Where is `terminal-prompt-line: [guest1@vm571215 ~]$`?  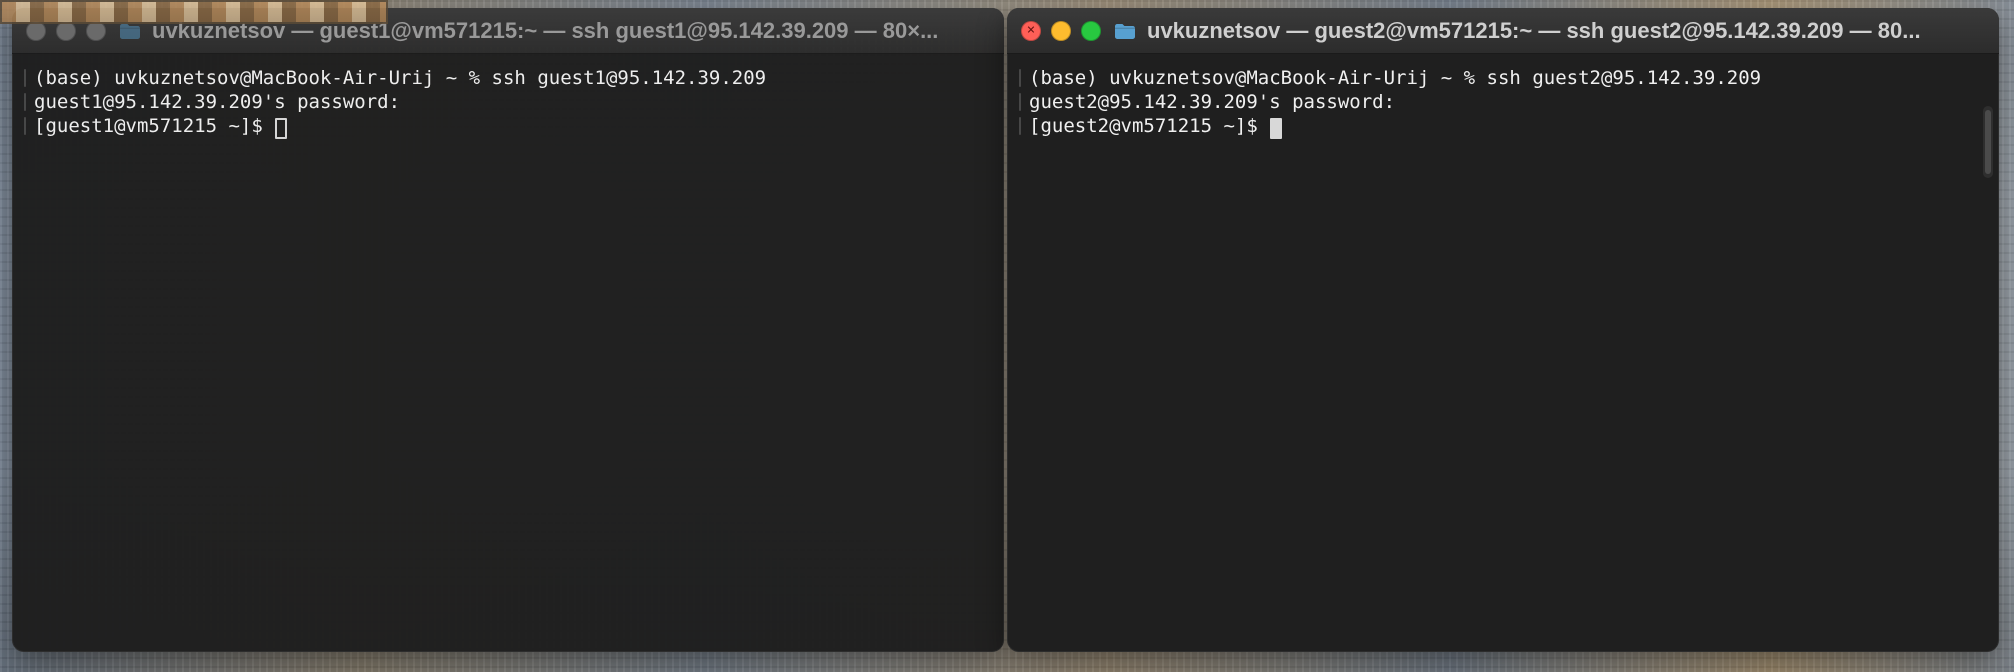 terminal-prompt-line: [guest1@vm571215 ~]$ is located at coordinates (508, 126).